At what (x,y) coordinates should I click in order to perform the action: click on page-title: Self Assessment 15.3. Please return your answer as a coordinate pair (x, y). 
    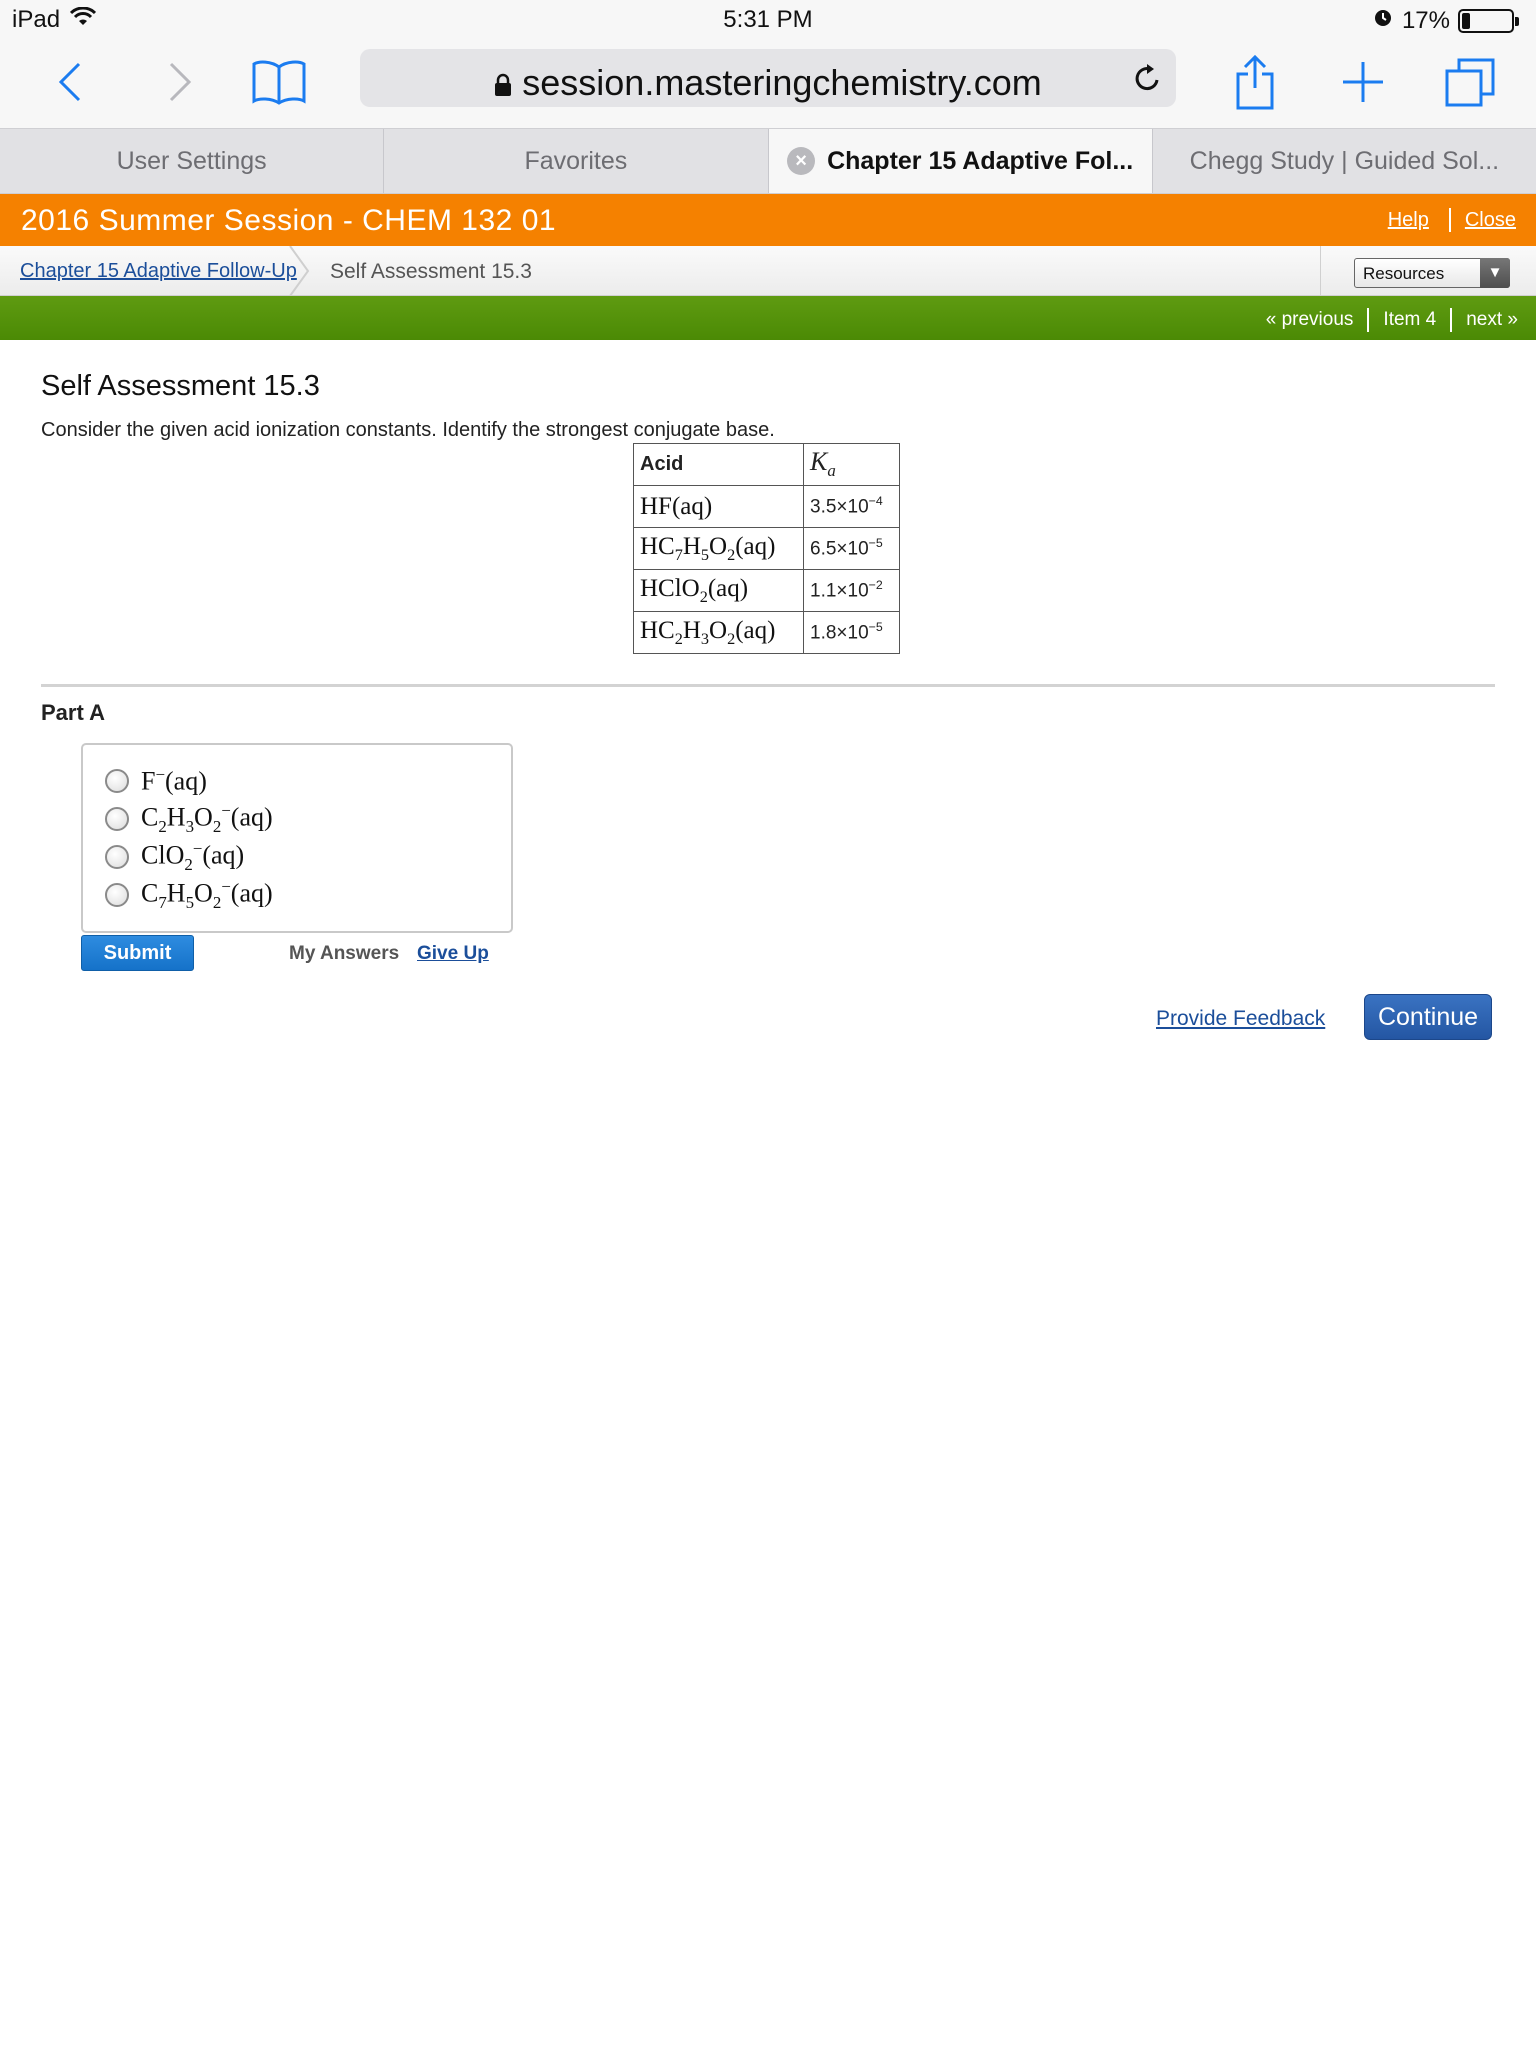
    Looking at the image, I should click on (180, 386).